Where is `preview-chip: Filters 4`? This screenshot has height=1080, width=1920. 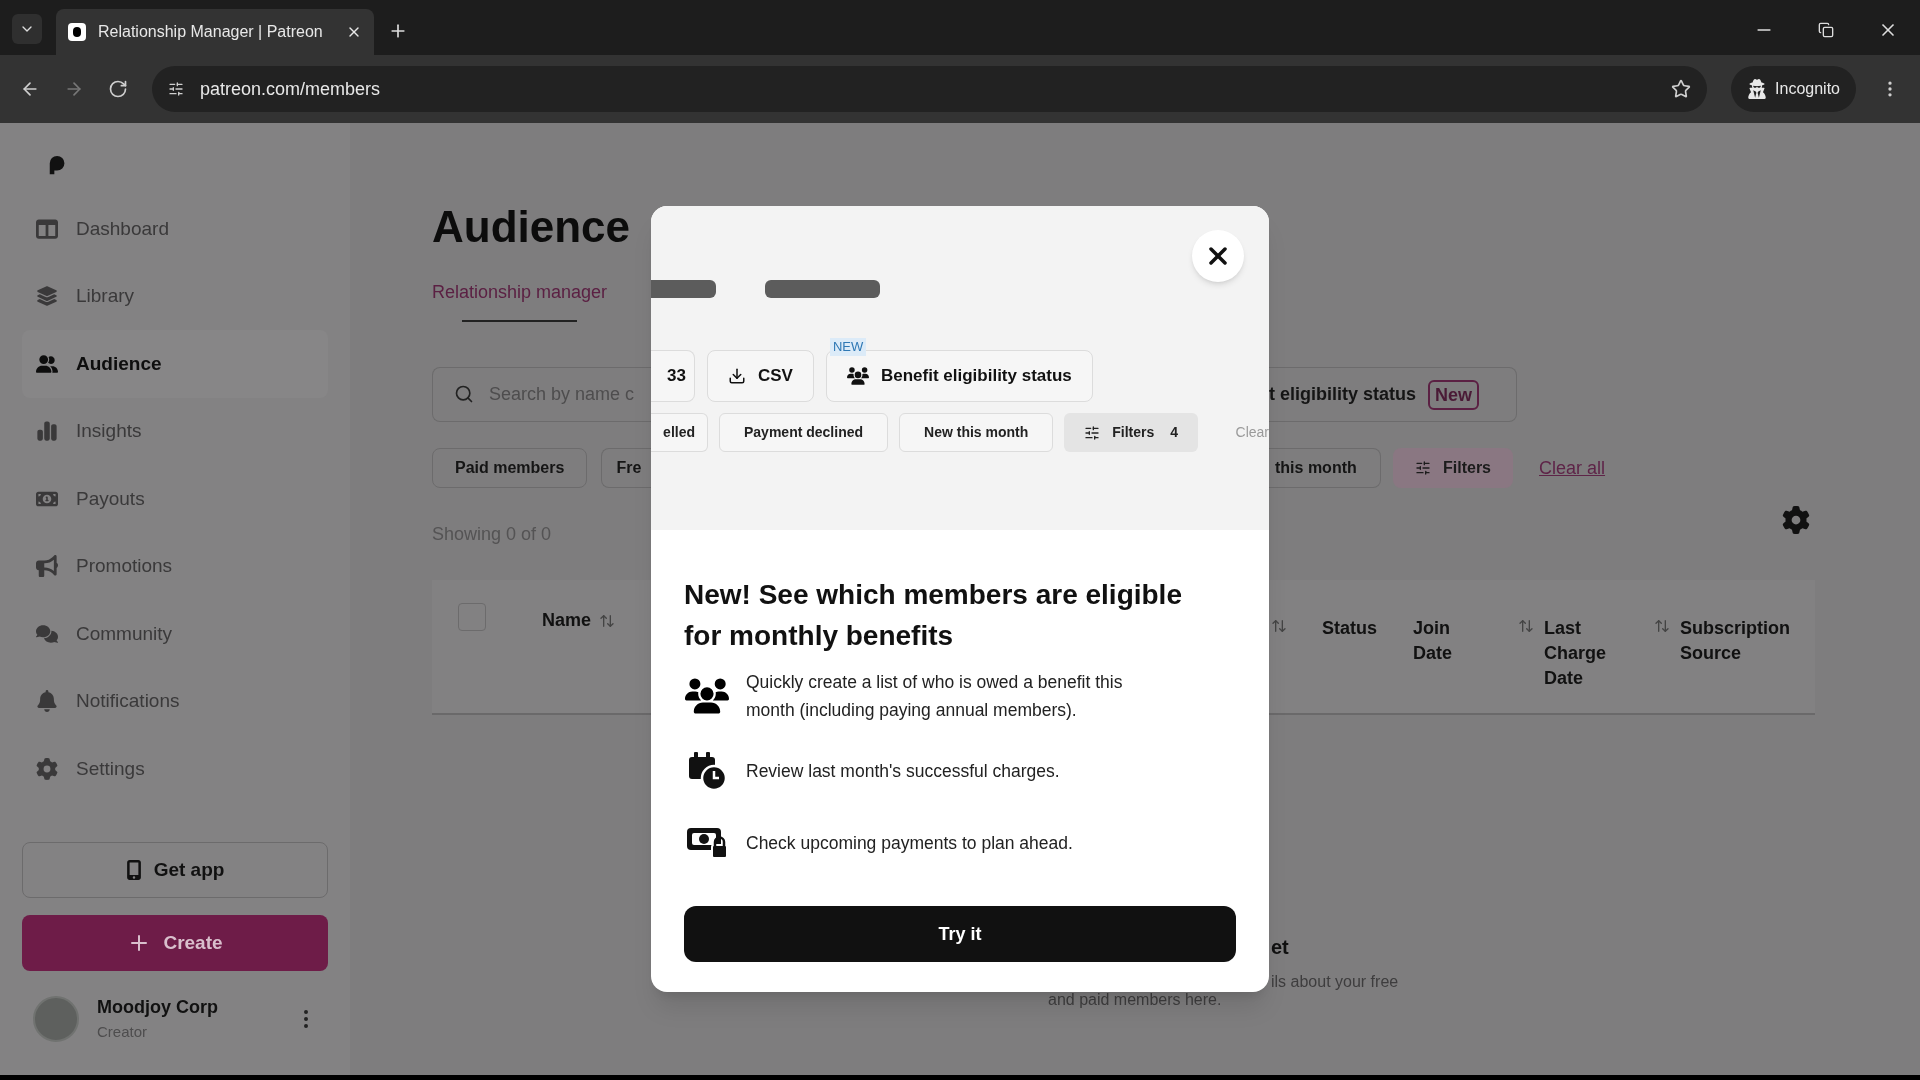
preview-chip: Filters 4 is located at coordinates (1131, 432).